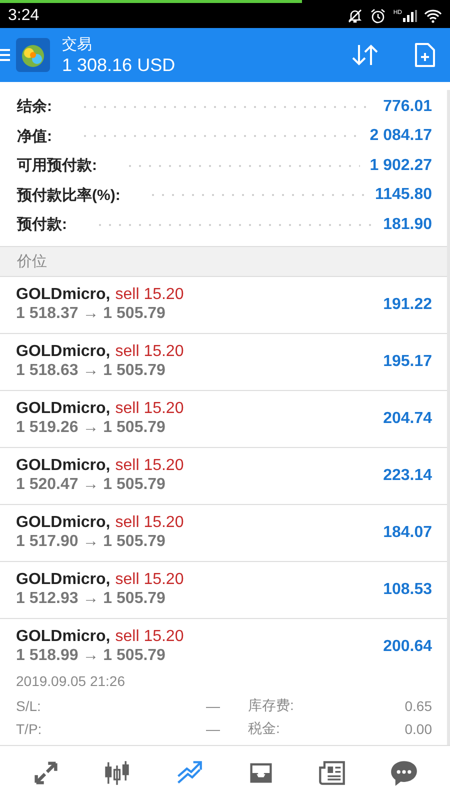 Image resolution: width=450 pixels, height=800 pixels. Describe the element at coordinates (34, 106) in the screenshot. I see `summary-label: 结余:` at that location.